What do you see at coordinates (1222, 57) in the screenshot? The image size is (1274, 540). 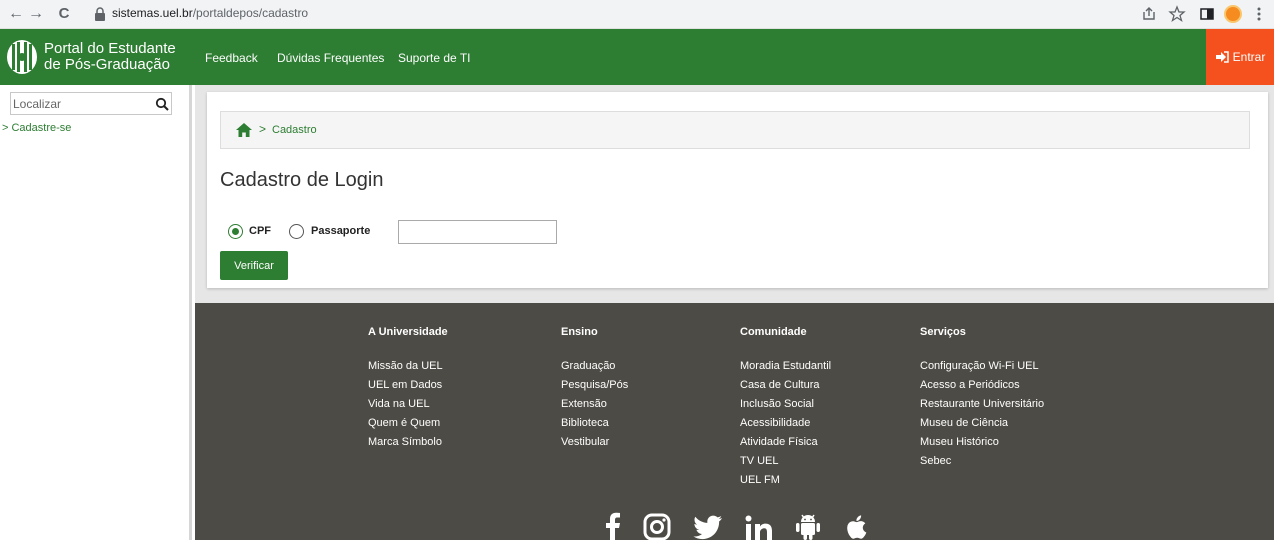 I see `sign-in-icon` at bounding box center [1222, 57].